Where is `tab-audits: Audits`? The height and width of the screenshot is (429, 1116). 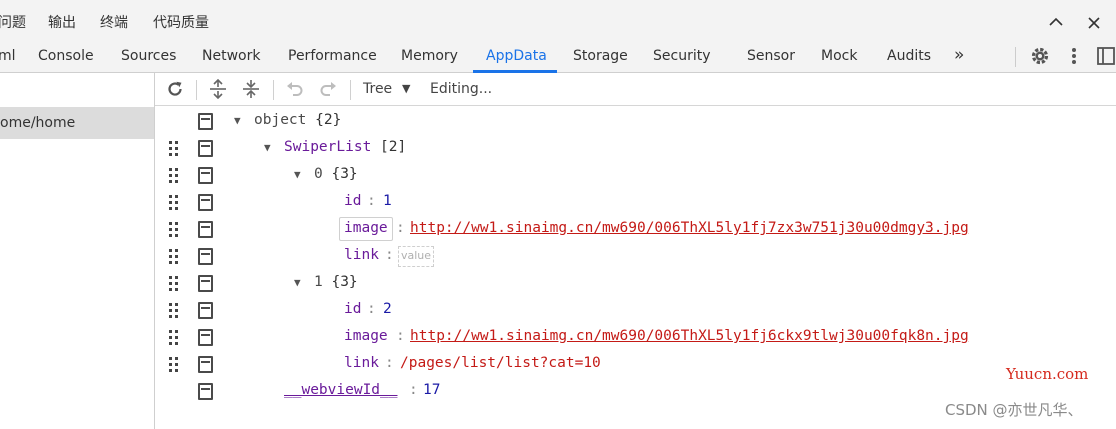
tab-audits: Audits is located at coordinates (909, 56).